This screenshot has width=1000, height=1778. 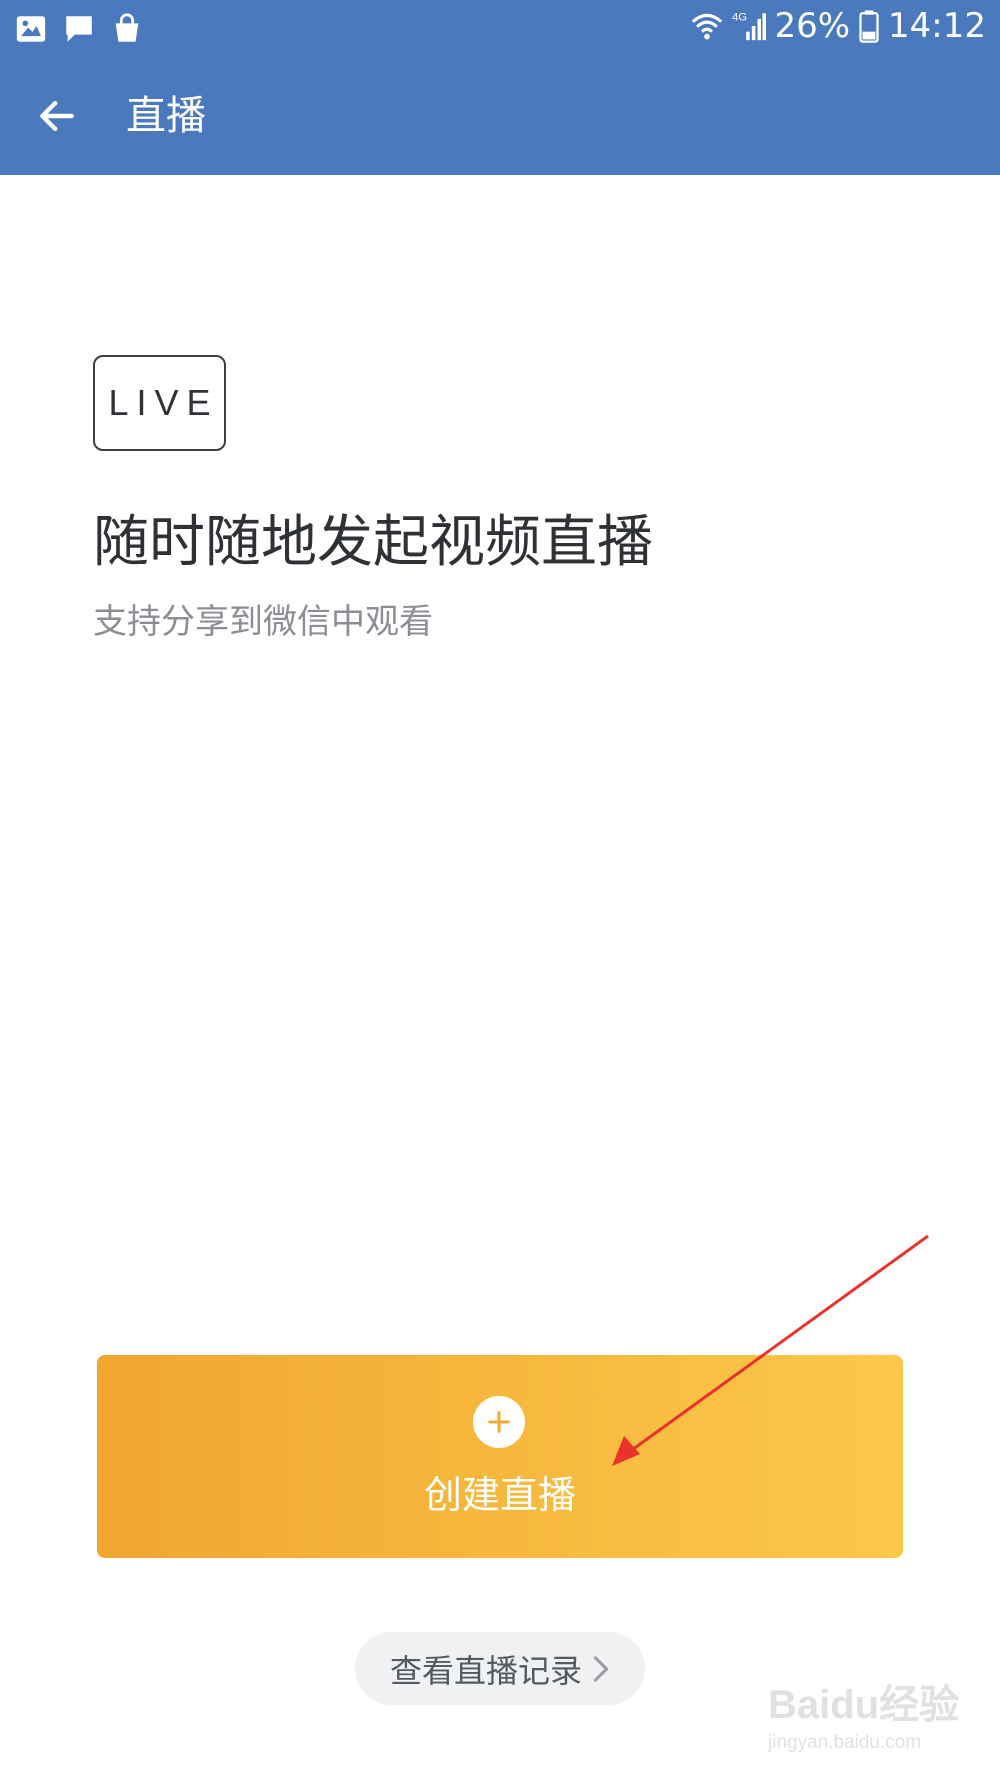 I want to click on shopping-bag-icon, so click(x=127, y=29).